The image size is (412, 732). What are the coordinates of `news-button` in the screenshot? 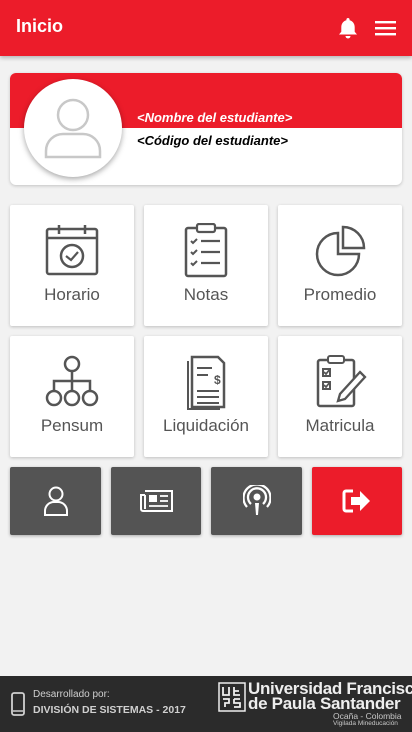 It's located at (156, 501).